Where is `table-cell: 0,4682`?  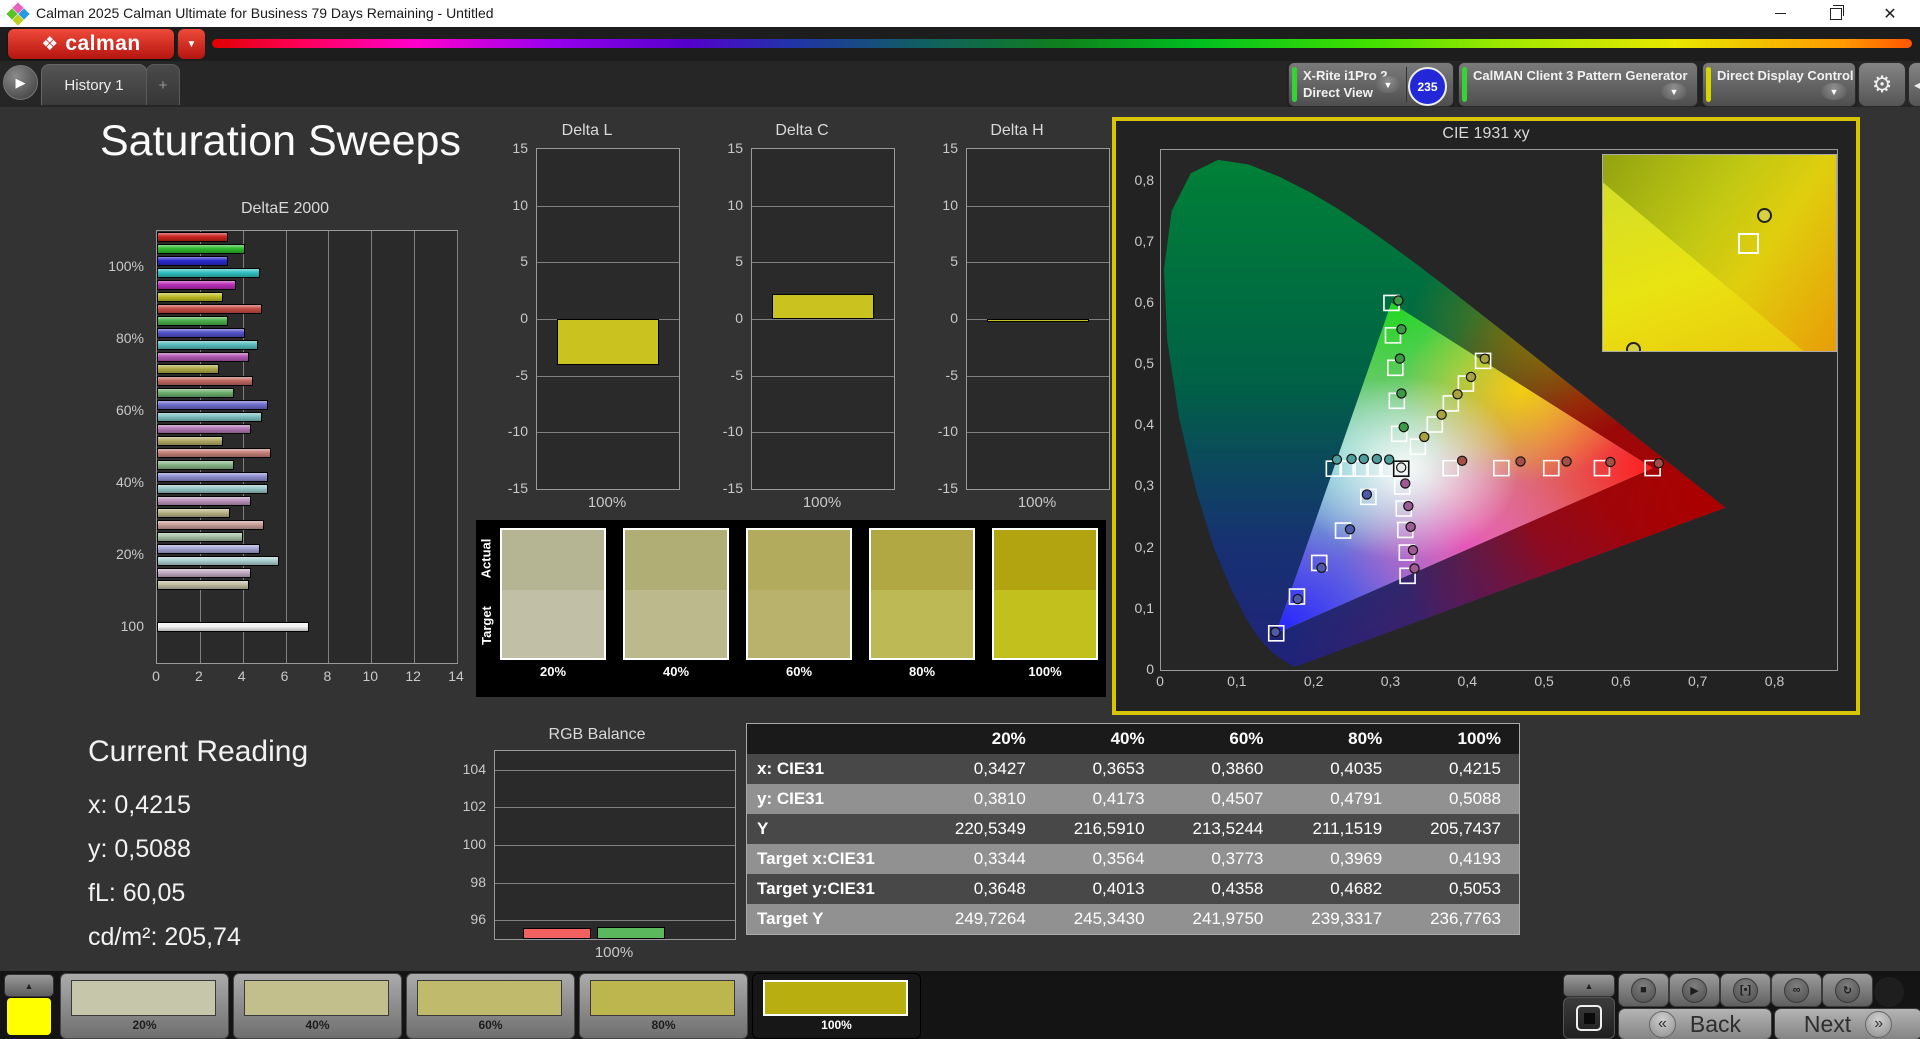
table-cell: 0,4682 is located at coordinates (1356, 888).